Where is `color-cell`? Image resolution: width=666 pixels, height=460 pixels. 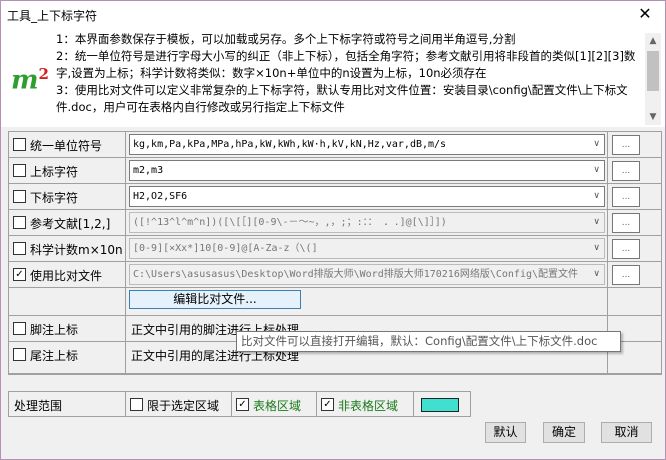 color-cell is located at coordinates (442, 404).